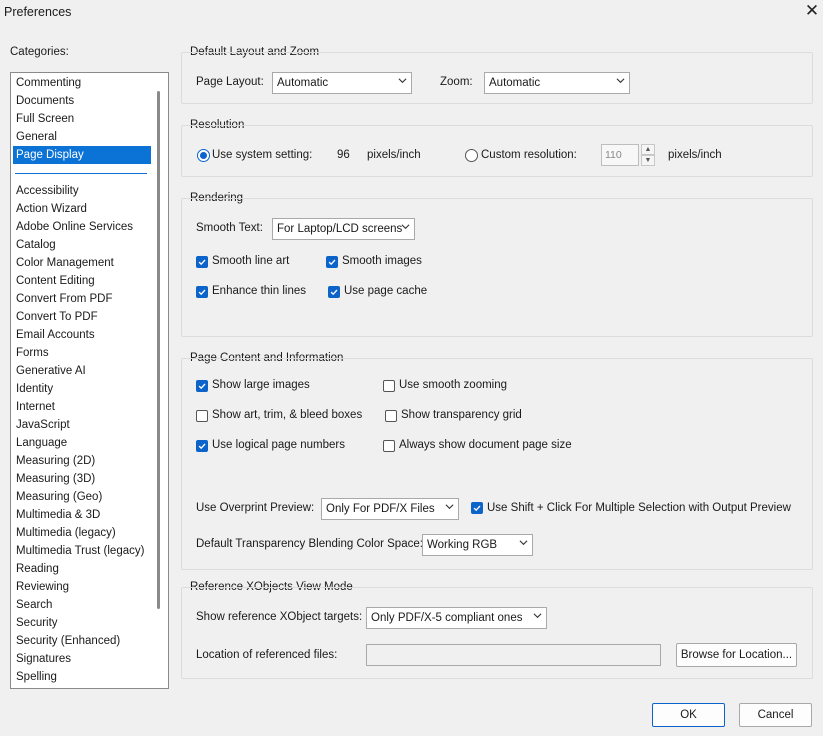  Describe the element at coordinates (620, 155) in the screenshot. I see `custom-resolution-input: 110` at that location.